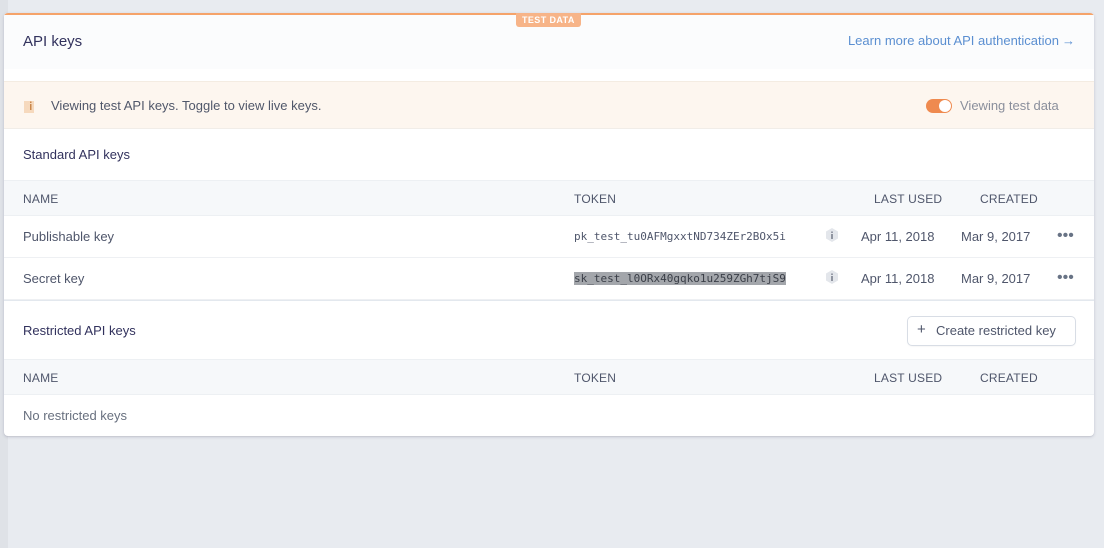 Image resolution: width=1104 pixels, height=548 pixels. Describe the element at coordinates (53, 41) in the screenshot. I see `page-title: API keys` at that location.